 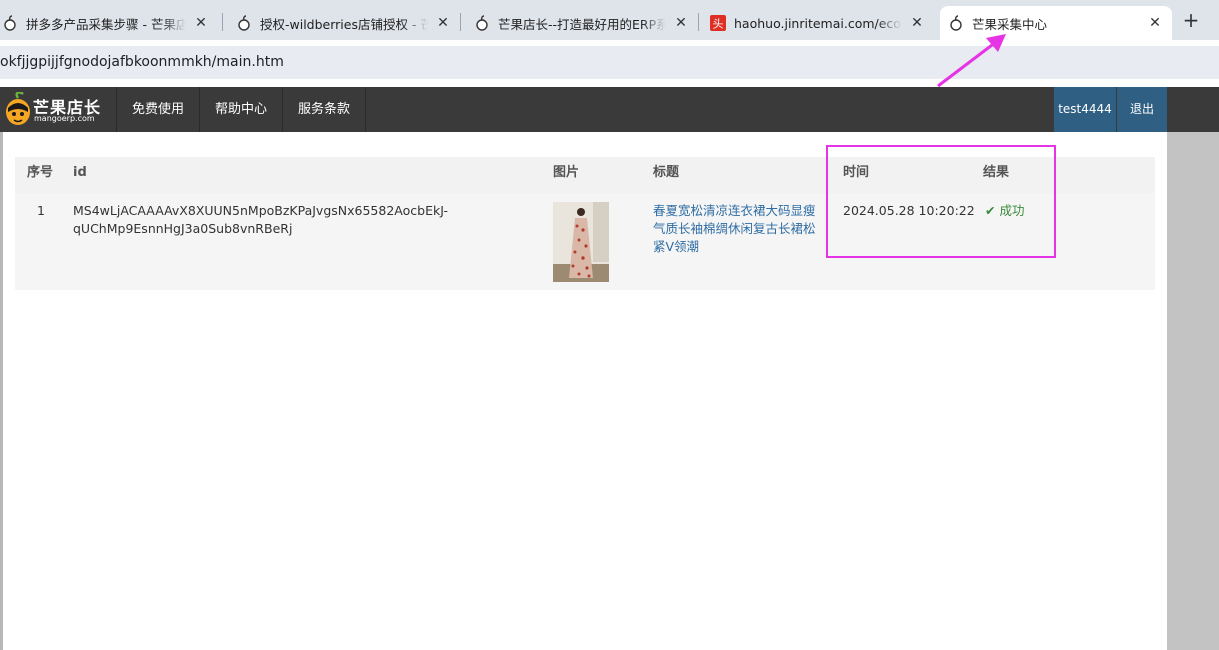 I want to click on toutiao-favicon-icon: 头, so click(x=718, y=23).